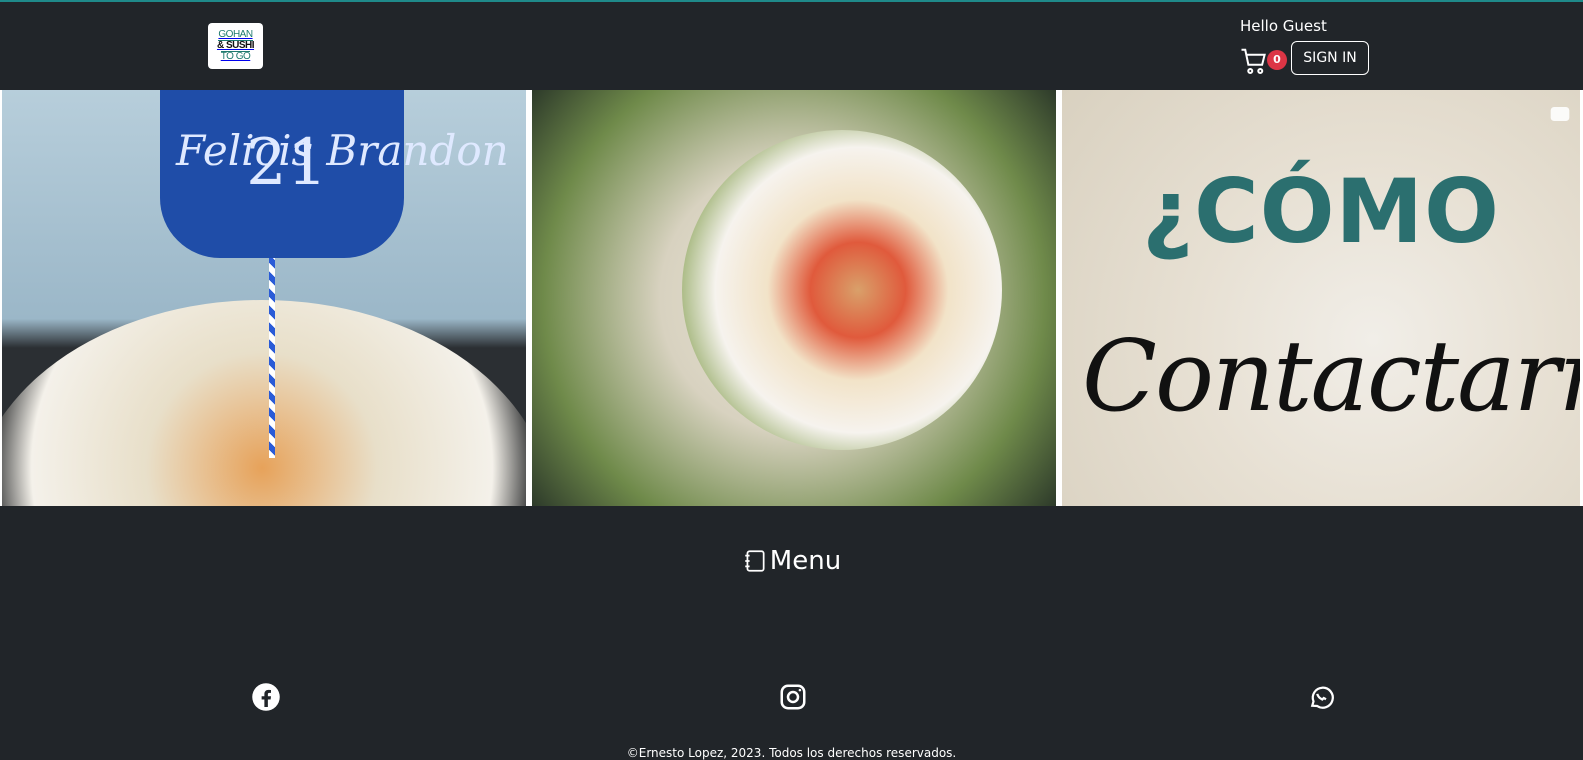 The height and width of the screenshot is (760, 1583). I want to click on brand-logo: GOHAN & SUSHI TO GO, so click(235, 46).